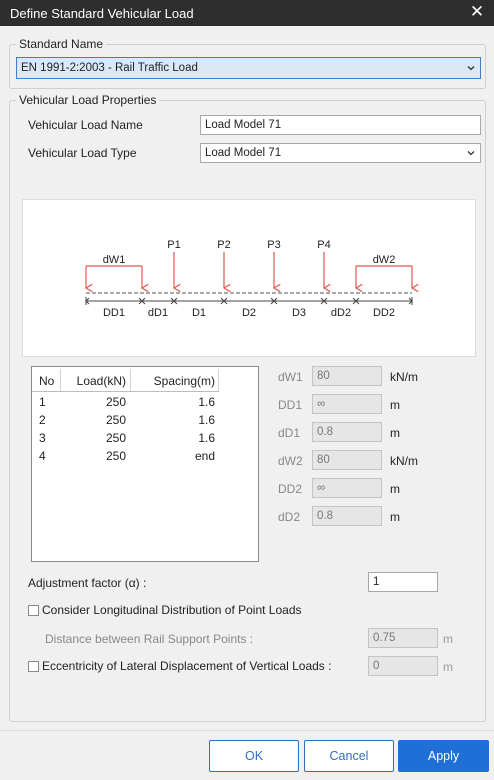 This screenshot has width=494, height=780. What do you see at coordinates (149, 639) in the screenshot?
I see `rail-support-distance-label: Distance between Rail Support Points :` at bounding box center [149, 639].